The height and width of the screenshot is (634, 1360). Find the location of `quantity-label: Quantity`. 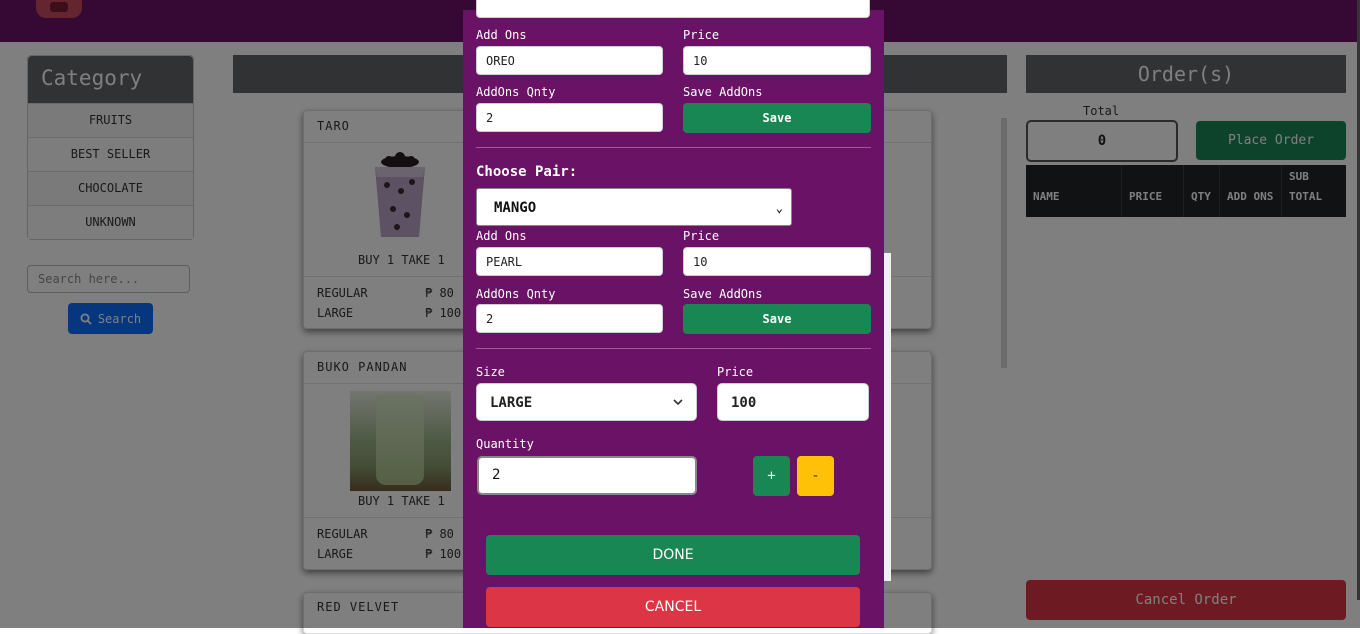

quantity-label: Quantity is located at coordinates (505, 444).